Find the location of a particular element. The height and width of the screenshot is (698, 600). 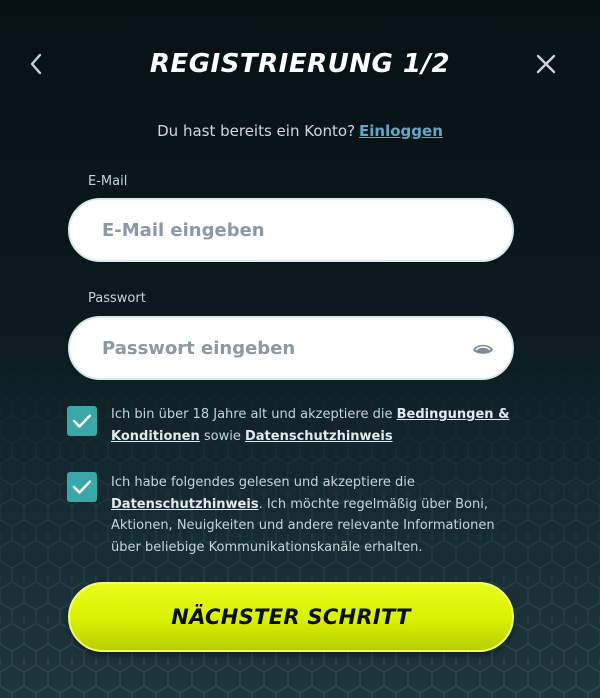

password-visibility-toggle is located at coordinates (483, 349).